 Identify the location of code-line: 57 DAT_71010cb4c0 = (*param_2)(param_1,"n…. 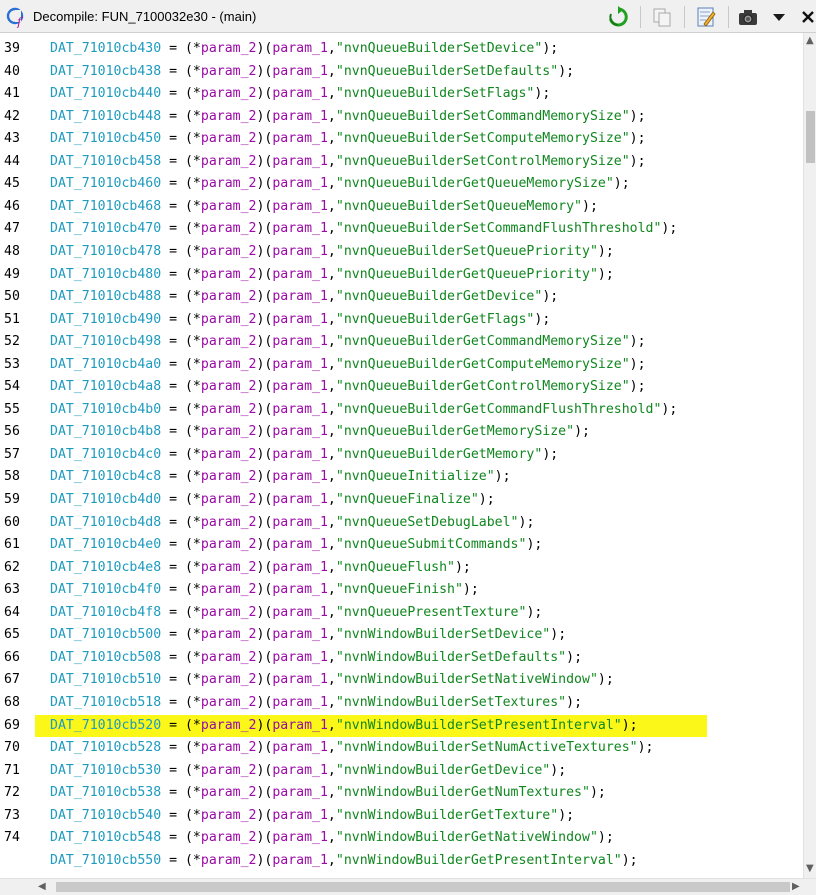
(401, 455).